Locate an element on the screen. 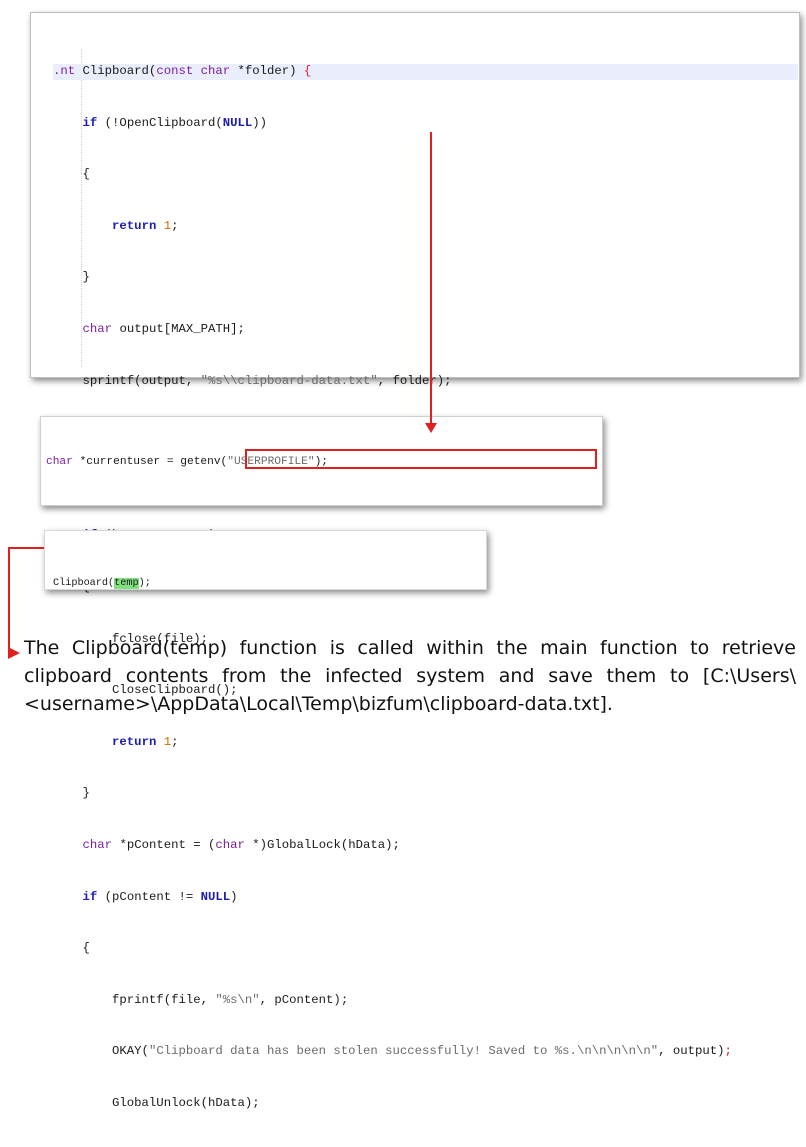 The width and height of the screenshot is (806, 1147). code-line: Clipboard(temp); is located at coordinates (102, 583).